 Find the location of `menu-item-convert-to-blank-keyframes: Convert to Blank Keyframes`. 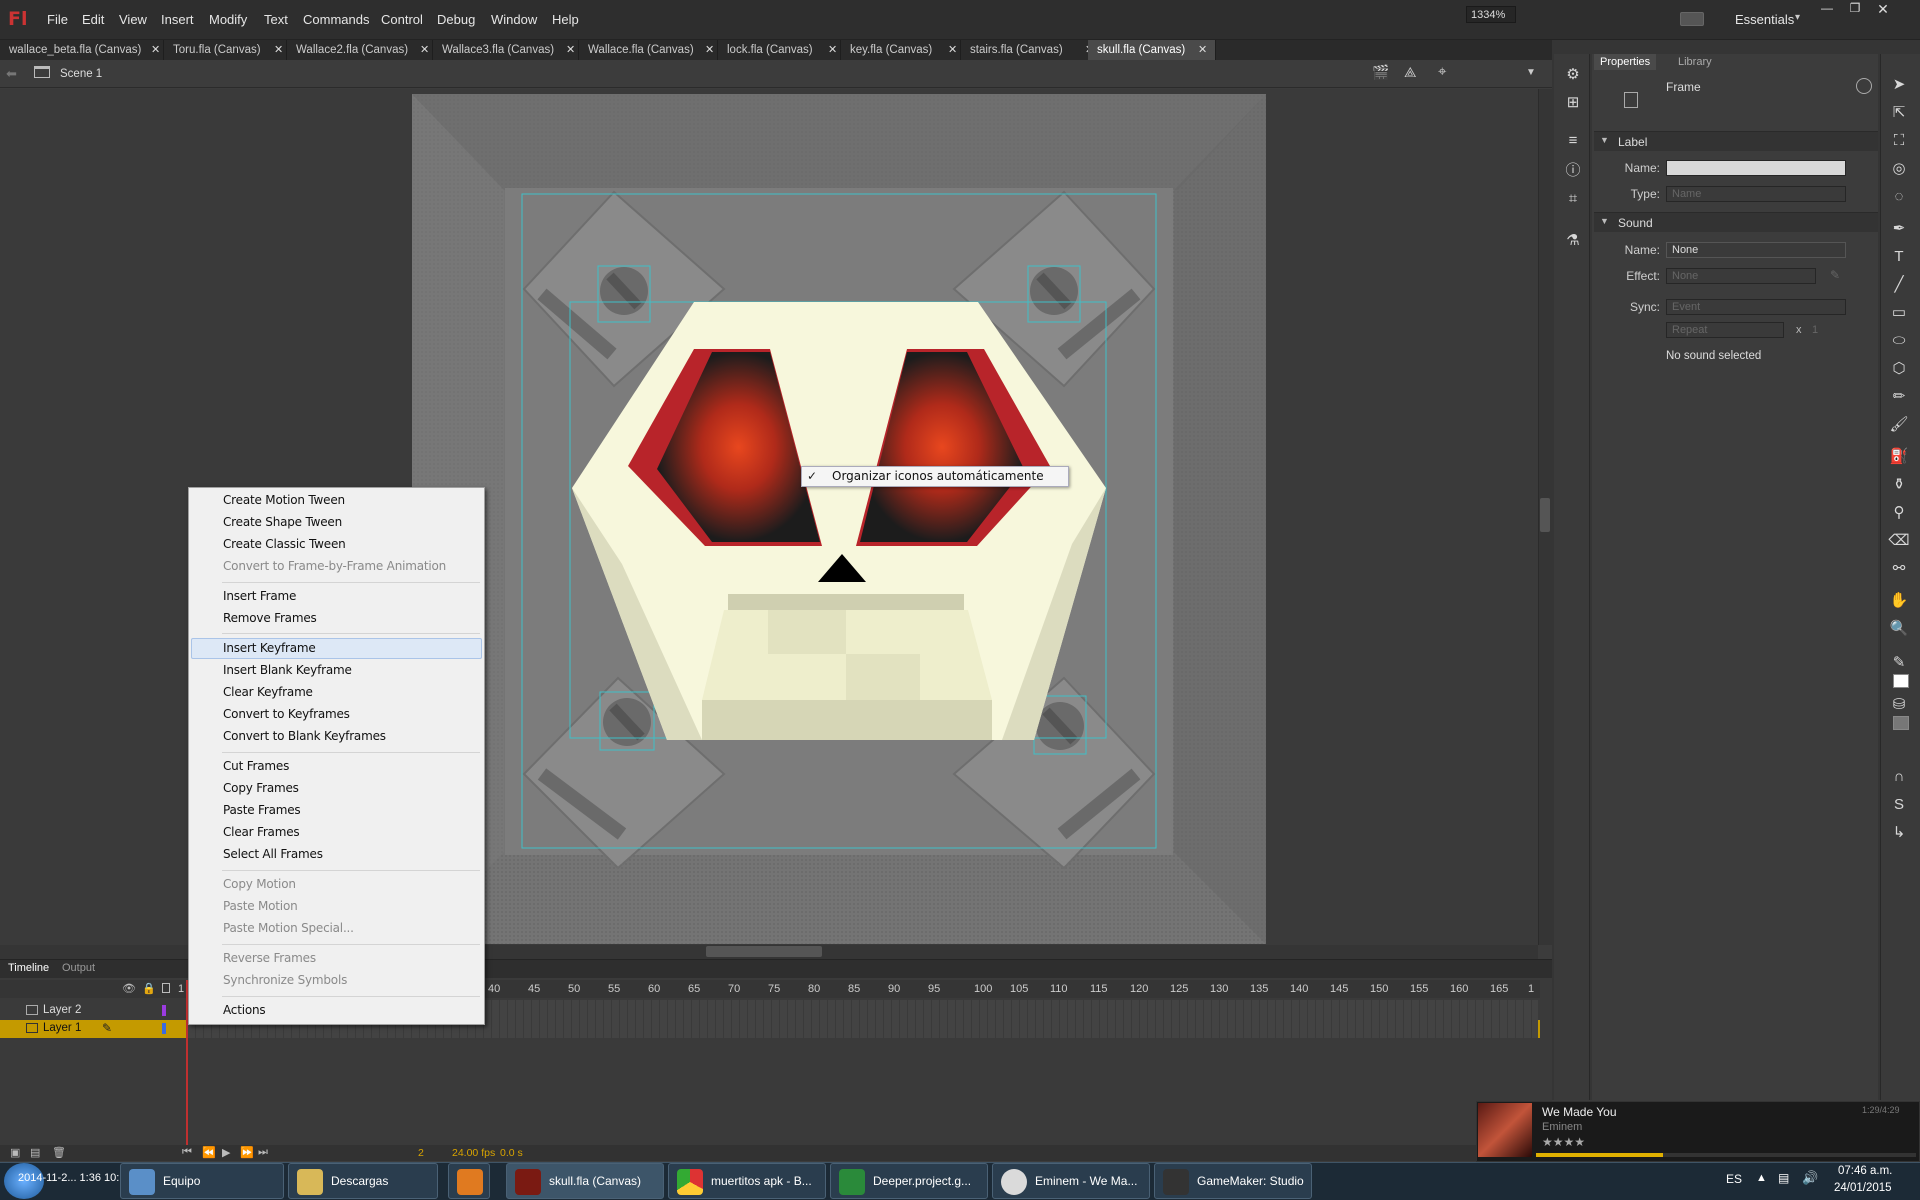

menu-item-convert-to-blank-keyframes: Convert to Blank Keyframes is located at coordinates (304, 736).